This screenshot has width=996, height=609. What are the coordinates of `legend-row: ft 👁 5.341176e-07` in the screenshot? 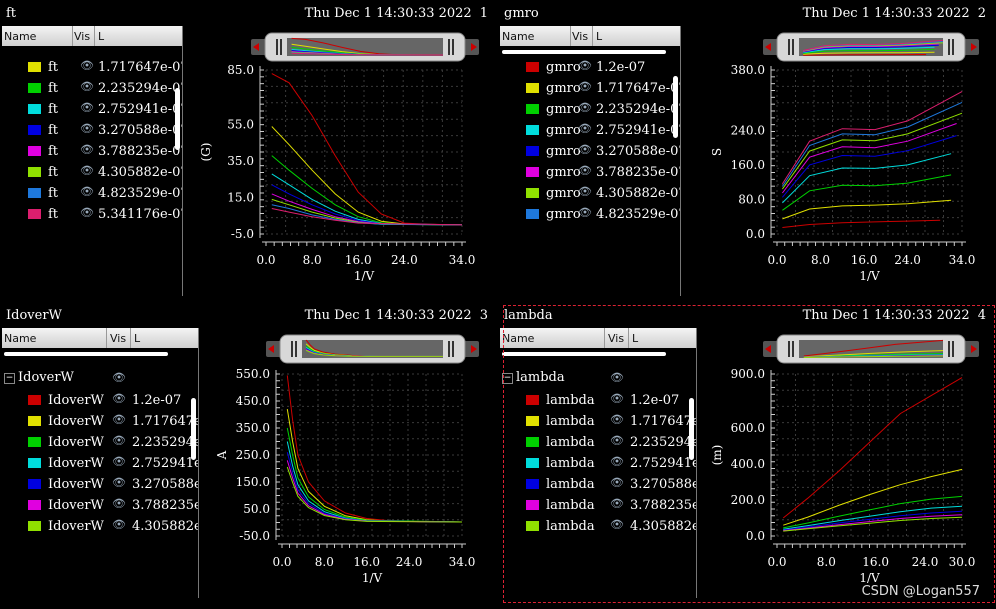 It's located at (92, 215).